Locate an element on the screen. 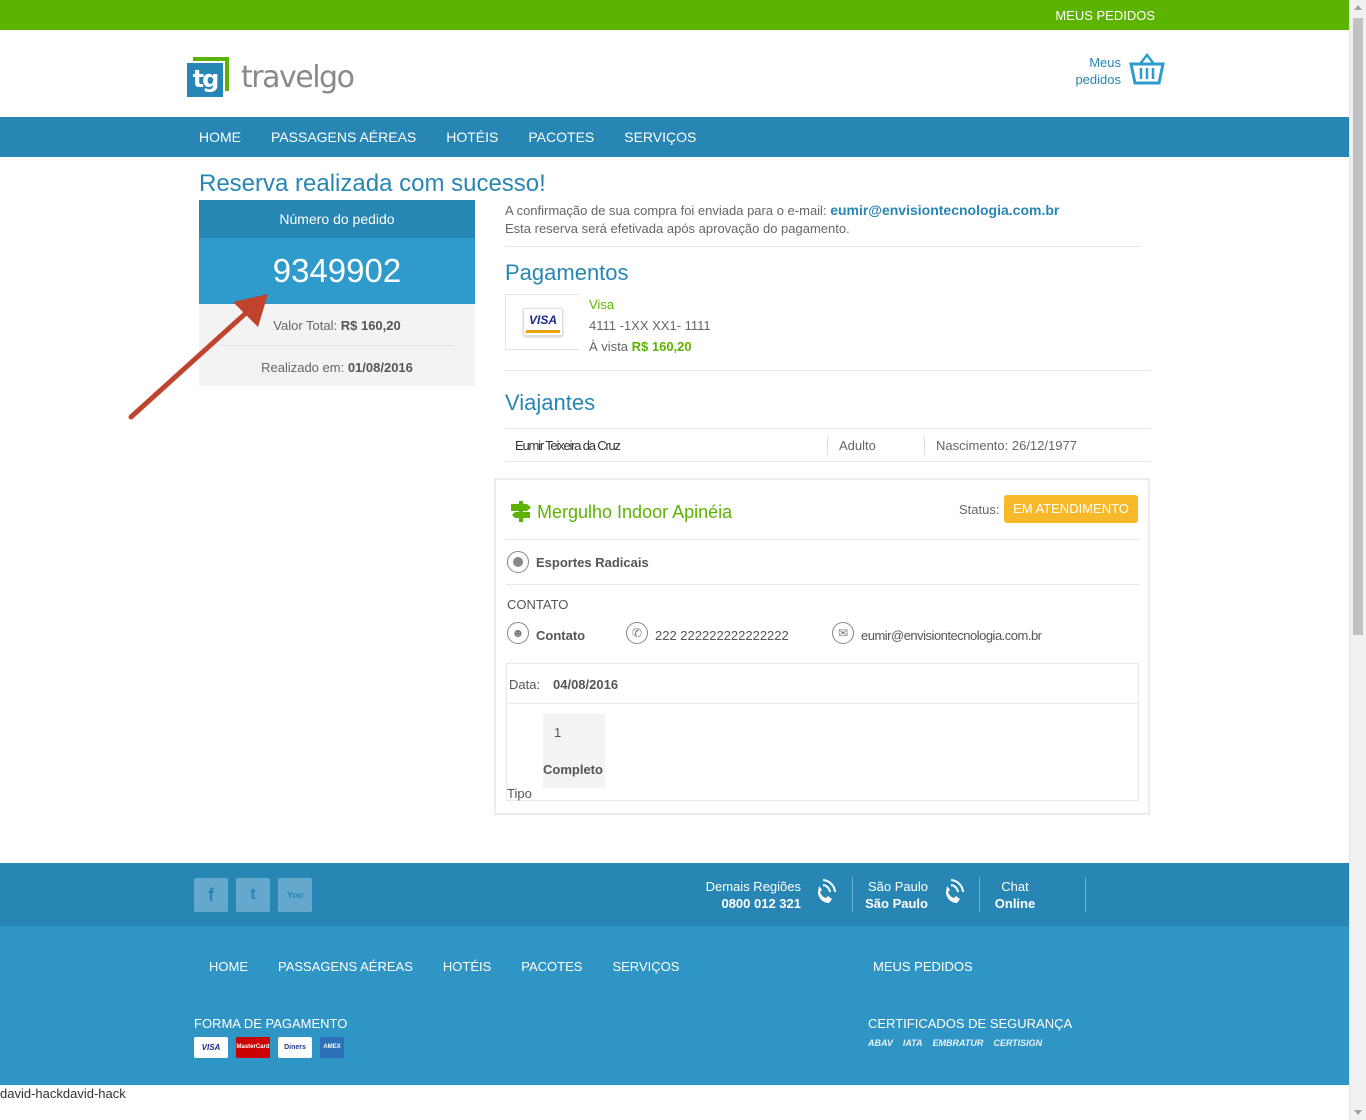  payment-card-thumbnail: VISA is located at coordinates (542, 322).